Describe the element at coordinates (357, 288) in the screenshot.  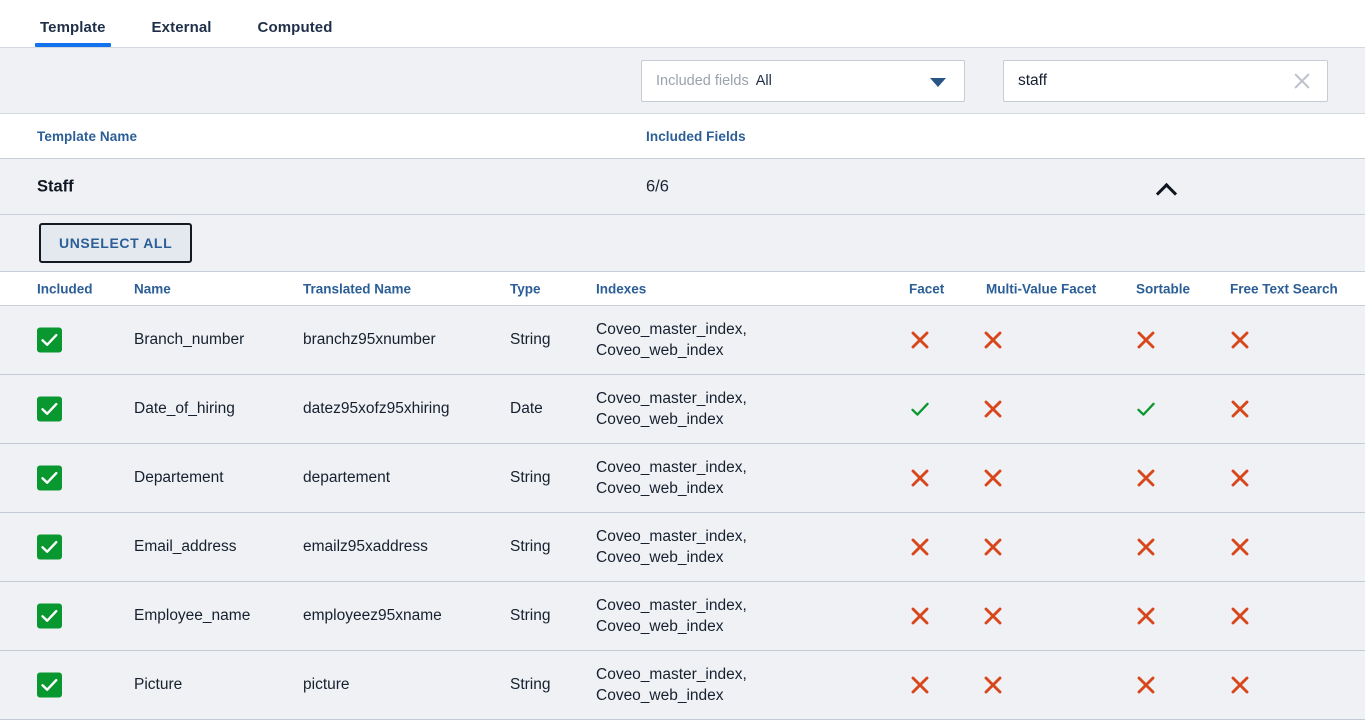
I see `column-header-translated-name: Translated Name` at that location.